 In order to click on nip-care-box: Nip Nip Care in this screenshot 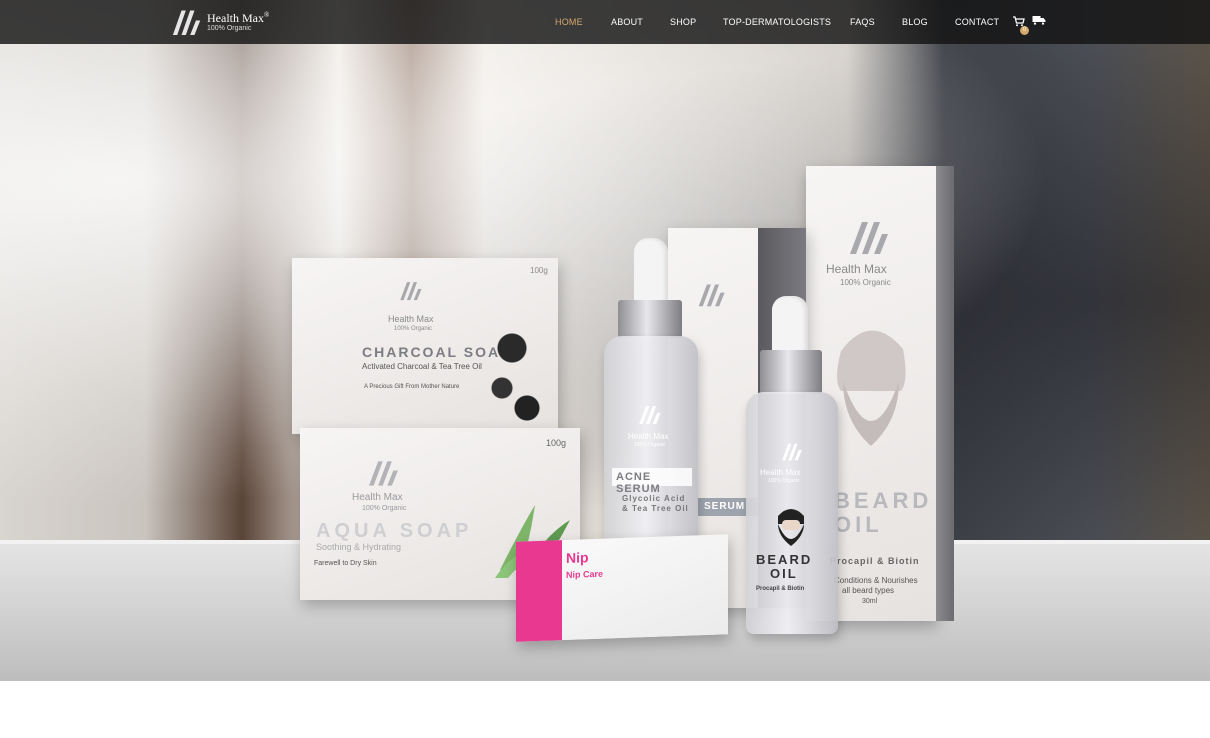, I will do `click(622, 588)`.